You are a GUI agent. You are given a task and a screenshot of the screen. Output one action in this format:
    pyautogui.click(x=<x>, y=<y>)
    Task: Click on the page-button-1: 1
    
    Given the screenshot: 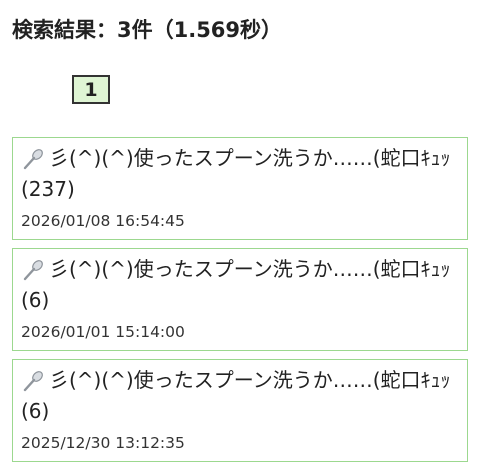 What is the action you would take?
    pyautogui.click(x=91, y=89)
    